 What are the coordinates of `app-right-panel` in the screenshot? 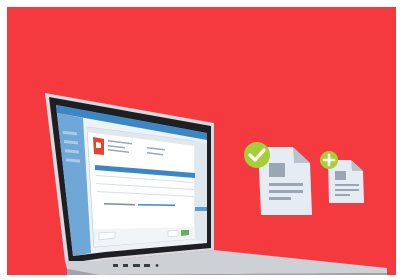 It's located at (201, 192).